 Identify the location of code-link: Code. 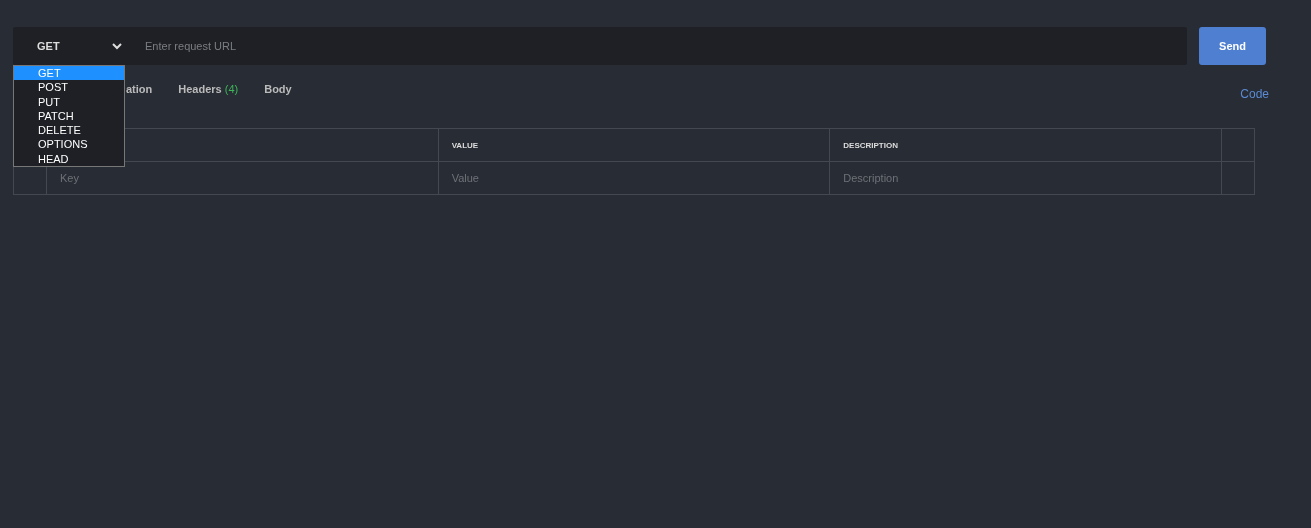
(1254, 93).